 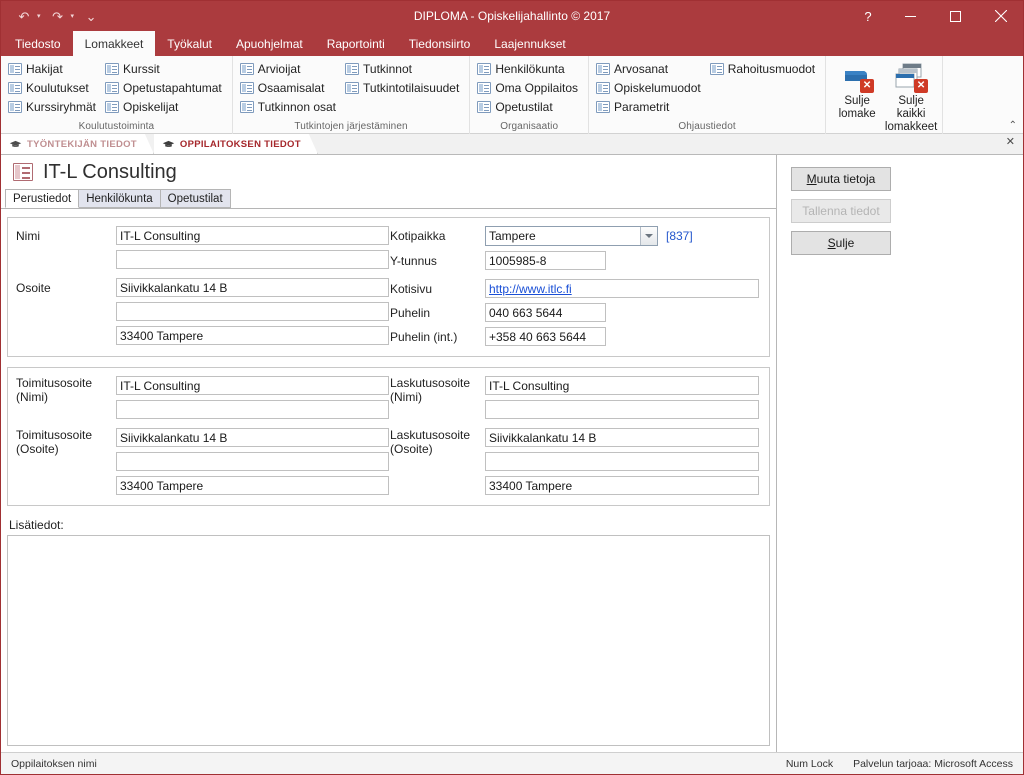 What do you see at coordinates (955, 16) in the screenshot?
I see `maximize-icon` at bounding box center [955, 16].